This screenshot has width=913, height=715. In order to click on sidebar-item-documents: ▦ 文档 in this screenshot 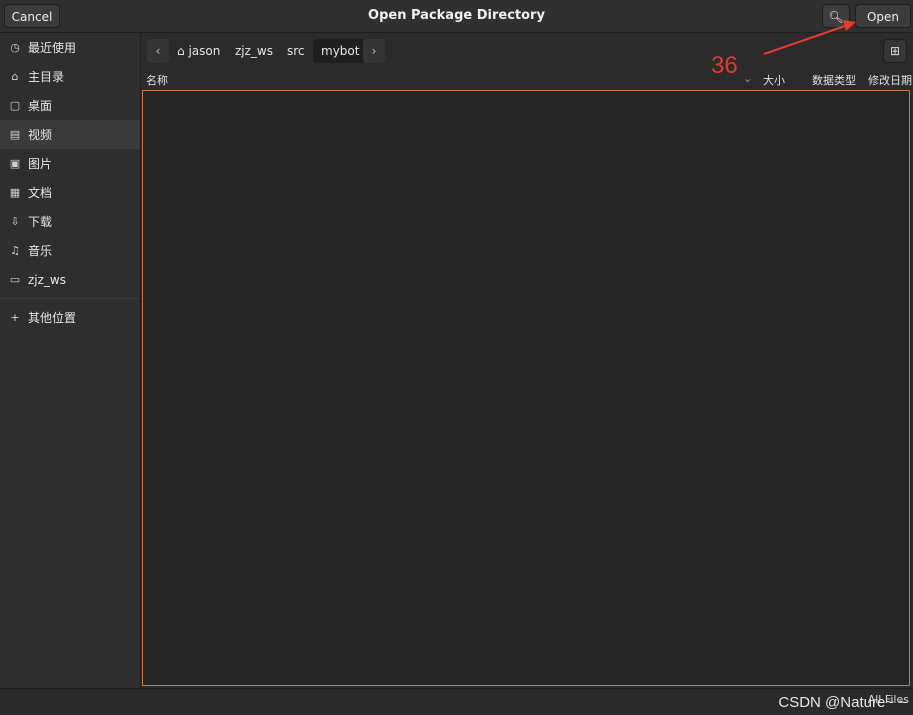, I will do `click(70, 192)`.